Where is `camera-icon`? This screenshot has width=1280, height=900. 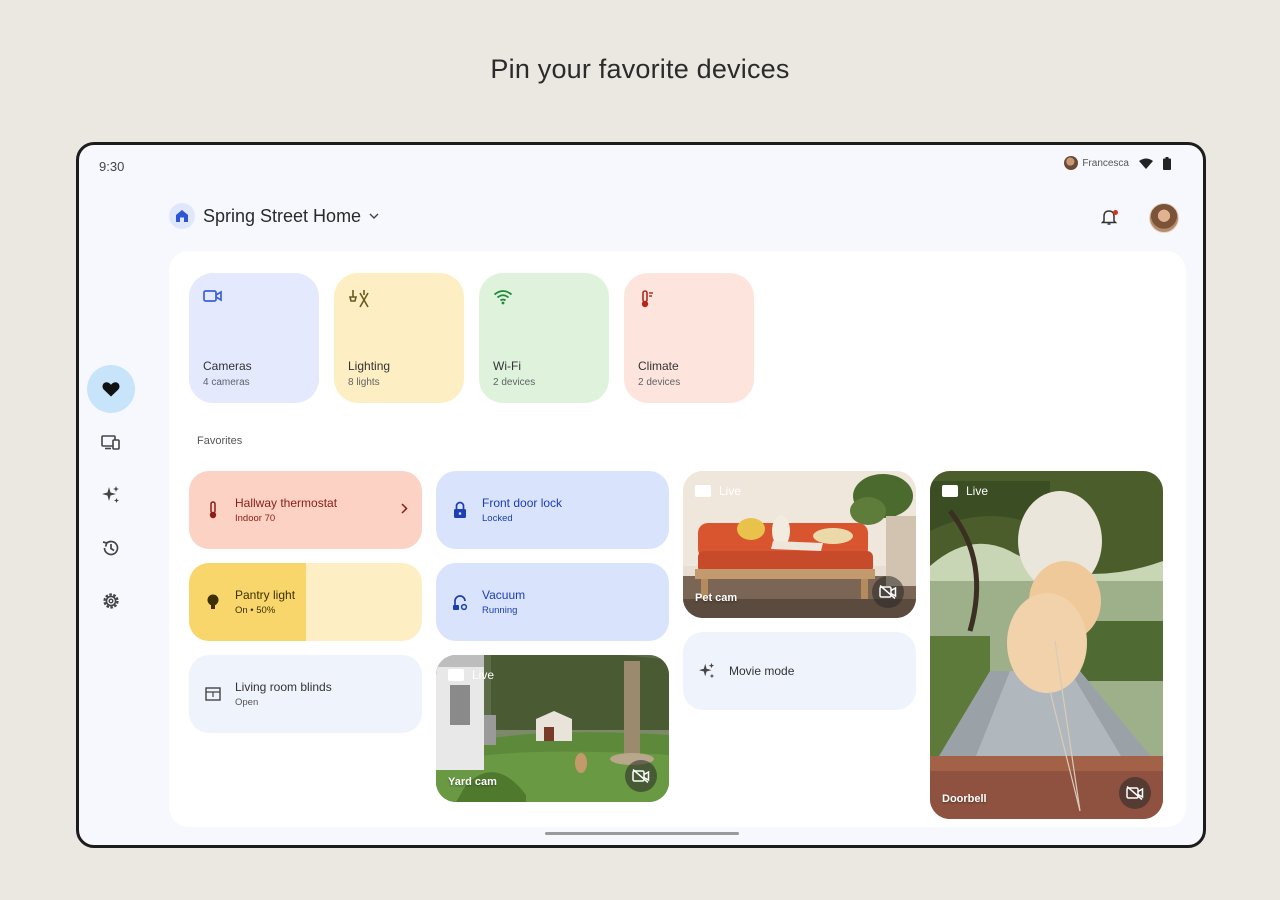 camera-icon is located at coordinates (254, 299).